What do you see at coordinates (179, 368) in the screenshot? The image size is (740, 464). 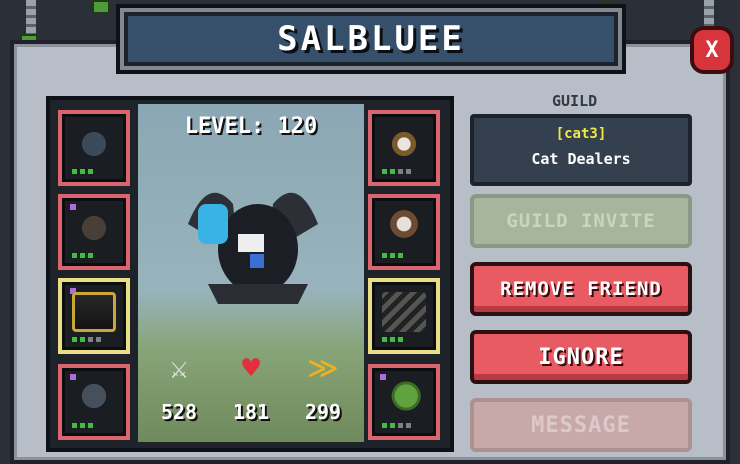 I see `sword-icon: ⚔` at bounding box center [179, 368].